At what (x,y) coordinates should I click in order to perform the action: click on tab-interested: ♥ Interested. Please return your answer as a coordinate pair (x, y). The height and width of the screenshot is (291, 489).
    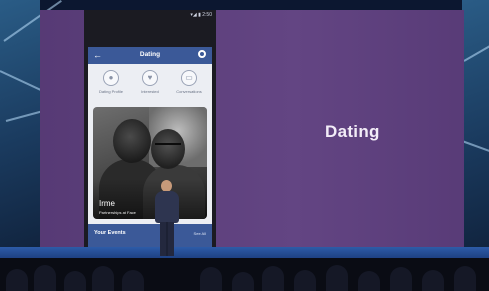
    Looking at the image, I should click on (150, 86).